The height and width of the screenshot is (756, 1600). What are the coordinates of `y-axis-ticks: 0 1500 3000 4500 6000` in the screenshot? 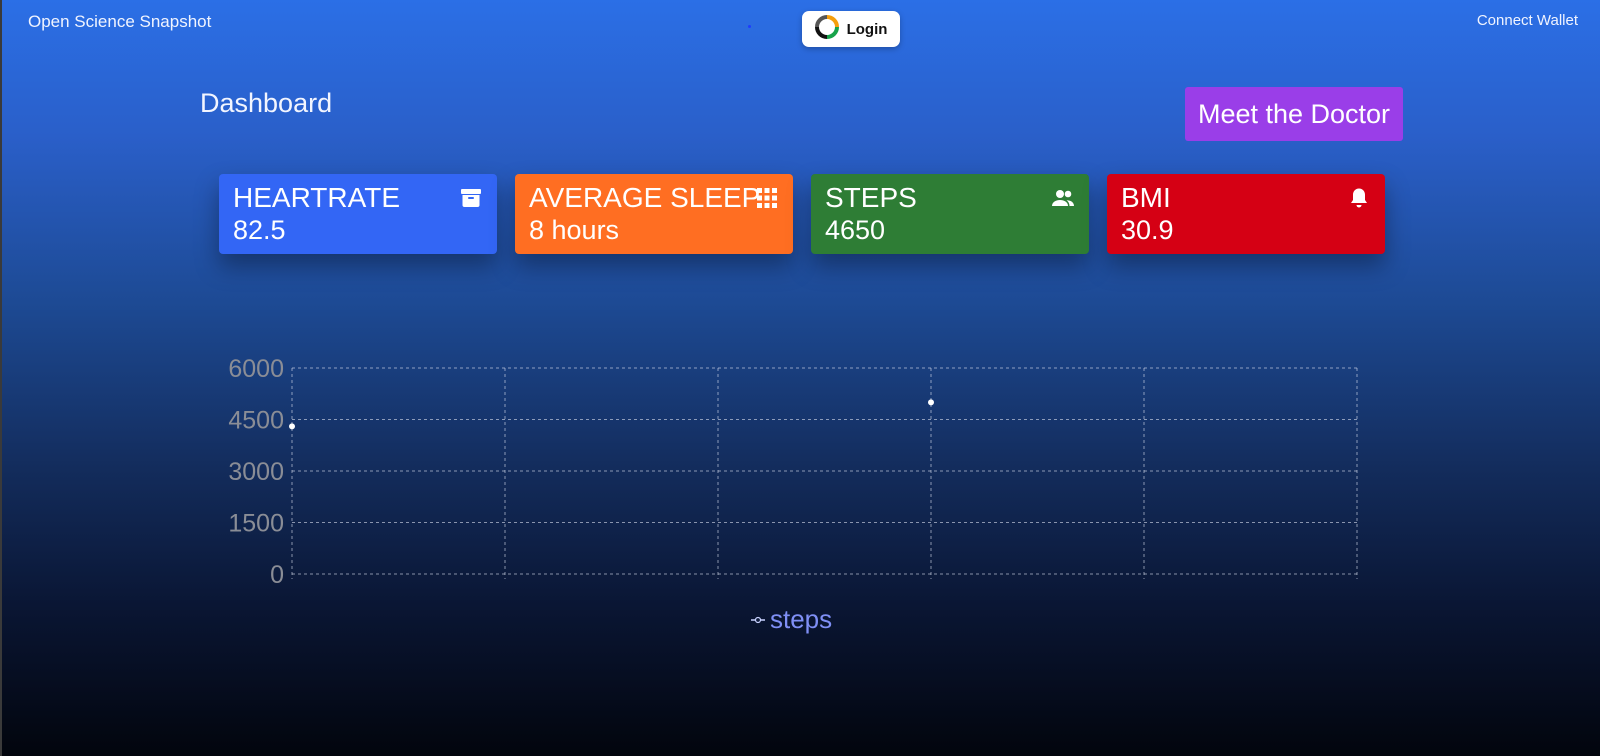 It's located at (256, 472).